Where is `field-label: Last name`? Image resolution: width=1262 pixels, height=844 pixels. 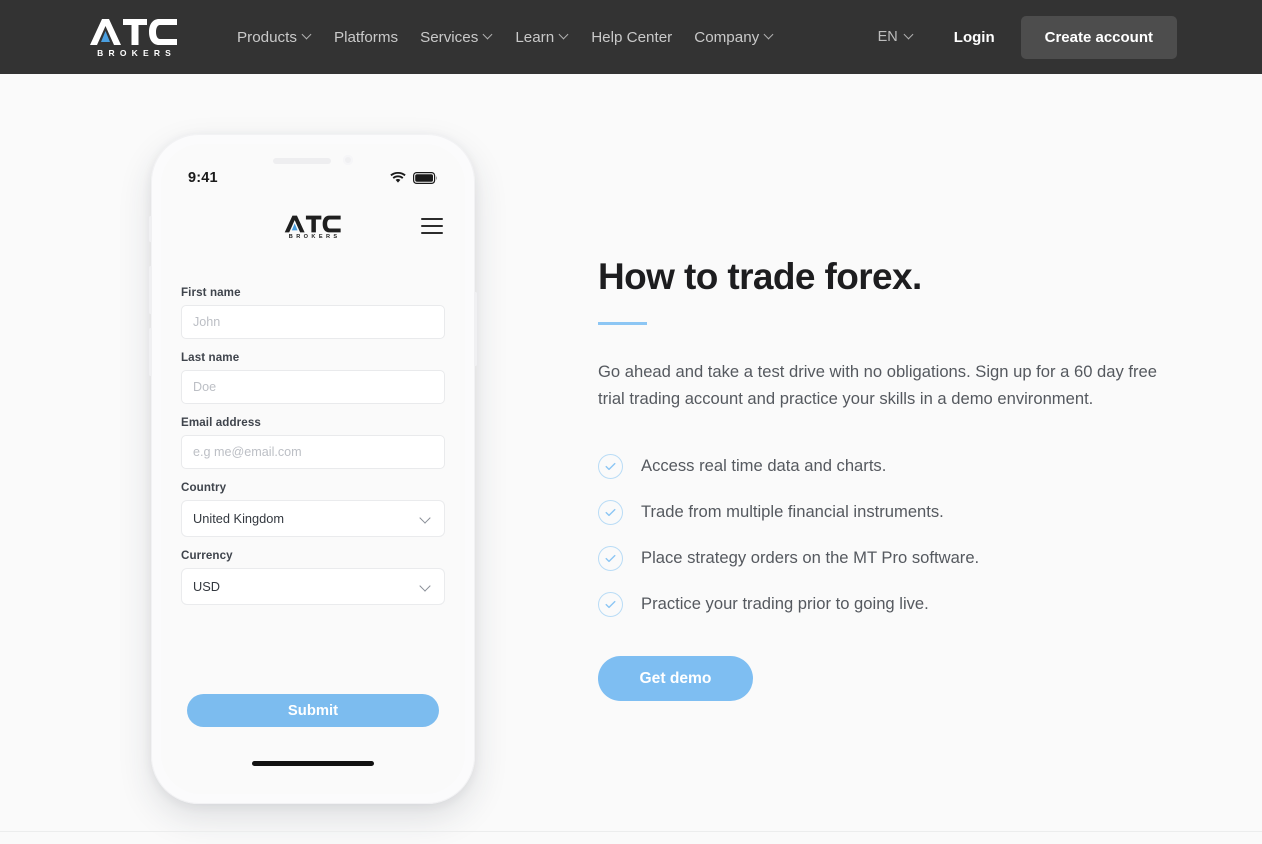 field-label: Last name is located at coordinates (210, 357).